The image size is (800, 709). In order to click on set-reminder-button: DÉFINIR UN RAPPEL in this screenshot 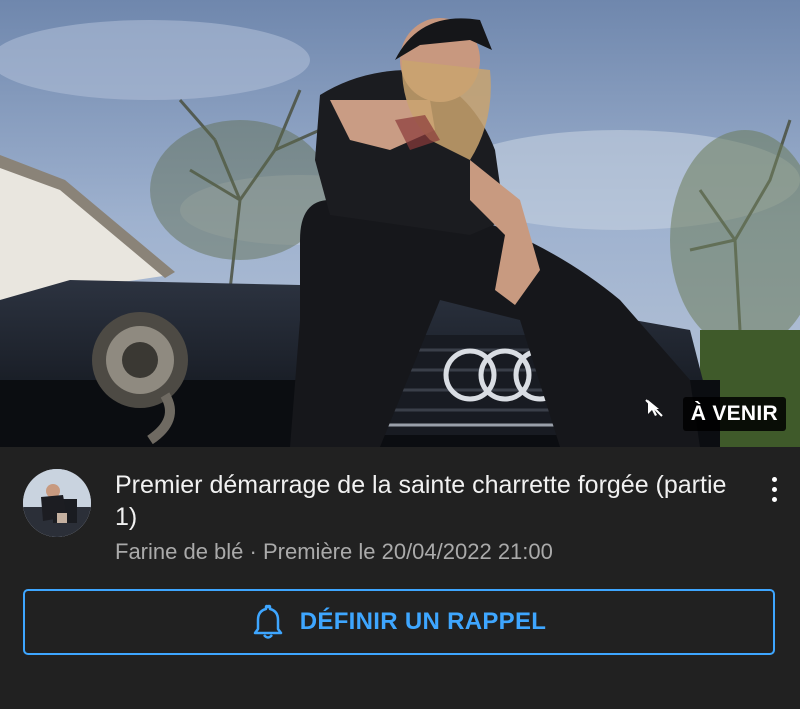, I will do `click(399, 622)`.